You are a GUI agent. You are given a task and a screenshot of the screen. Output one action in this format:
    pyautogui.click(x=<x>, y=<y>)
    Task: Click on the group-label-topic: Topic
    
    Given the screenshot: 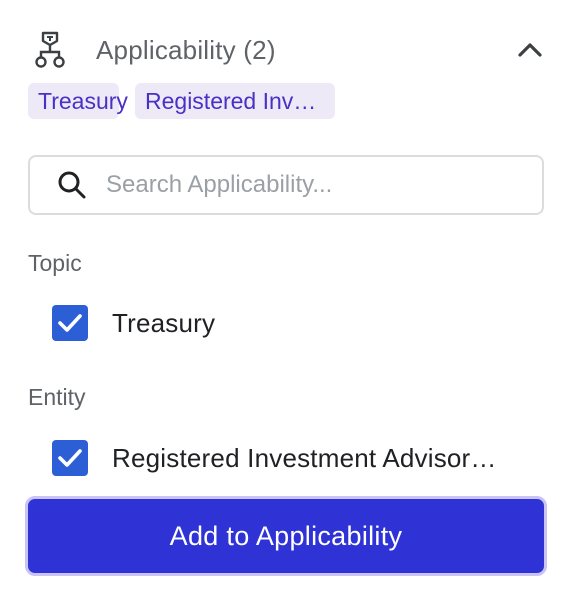 What is the action you would take?
    pyautogui.click(x=55, y=263)
    